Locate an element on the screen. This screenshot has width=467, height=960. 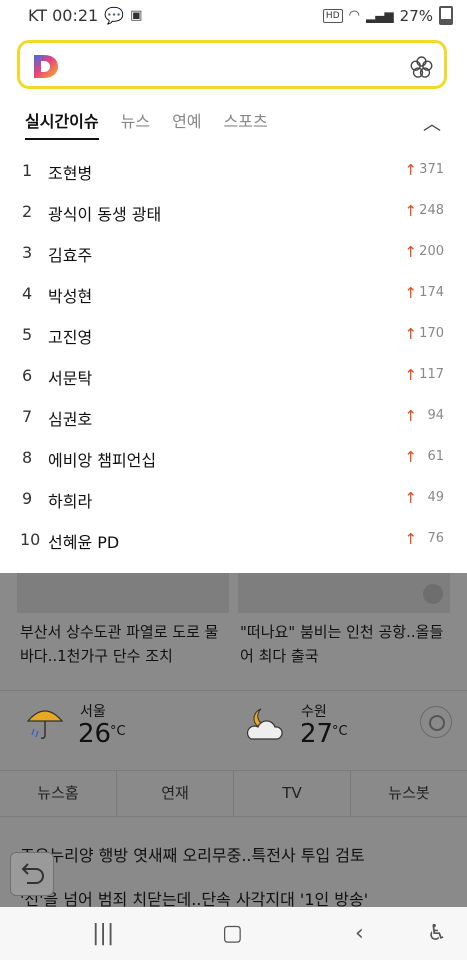
rank-keyword: 고진영 is located at coordinates (70, 336).